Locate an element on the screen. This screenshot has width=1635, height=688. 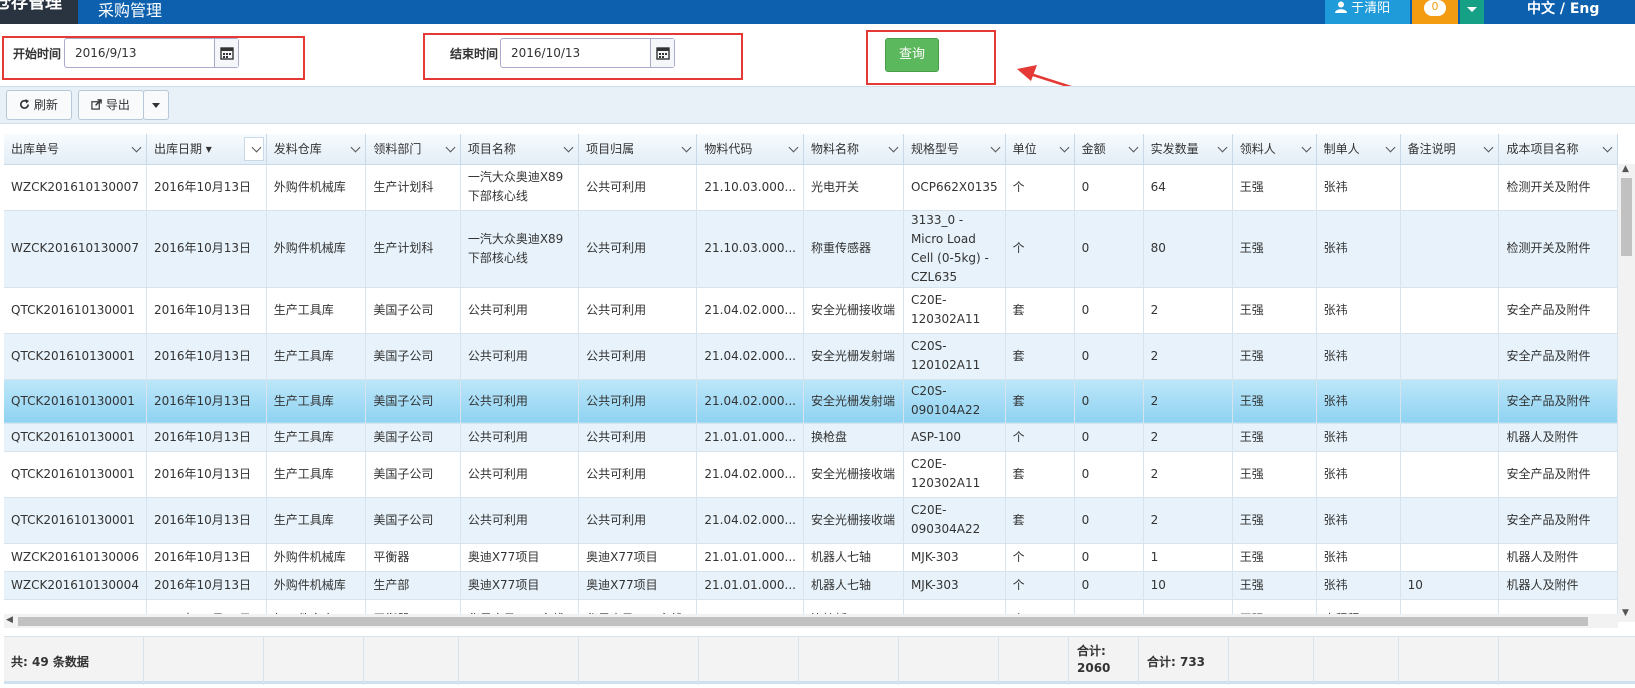
column-header: 金额 is located at coordinates (1109, 149).